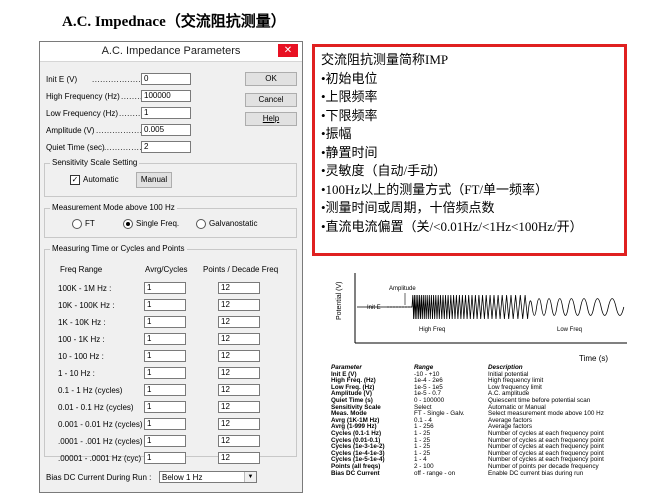 This screenshot has width=665, height=493. What do you see at coordinates (385, 59) in the screenshot?
I see `note-line: 交流阻抗测量简称IMP` at bounding box center [385, 59].